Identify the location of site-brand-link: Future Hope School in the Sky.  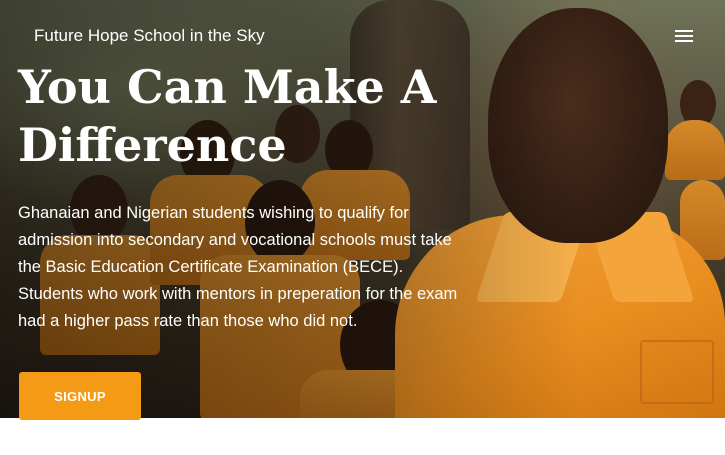
(149, 36).